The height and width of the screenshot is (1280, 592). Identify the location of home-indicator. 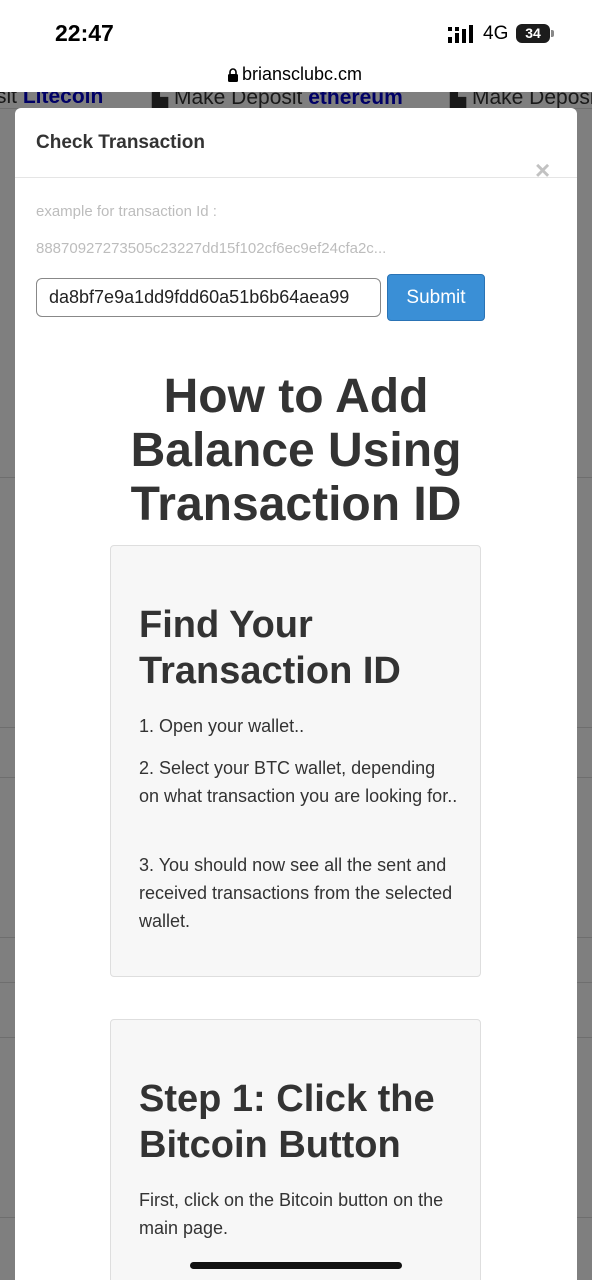
(296, 1265).